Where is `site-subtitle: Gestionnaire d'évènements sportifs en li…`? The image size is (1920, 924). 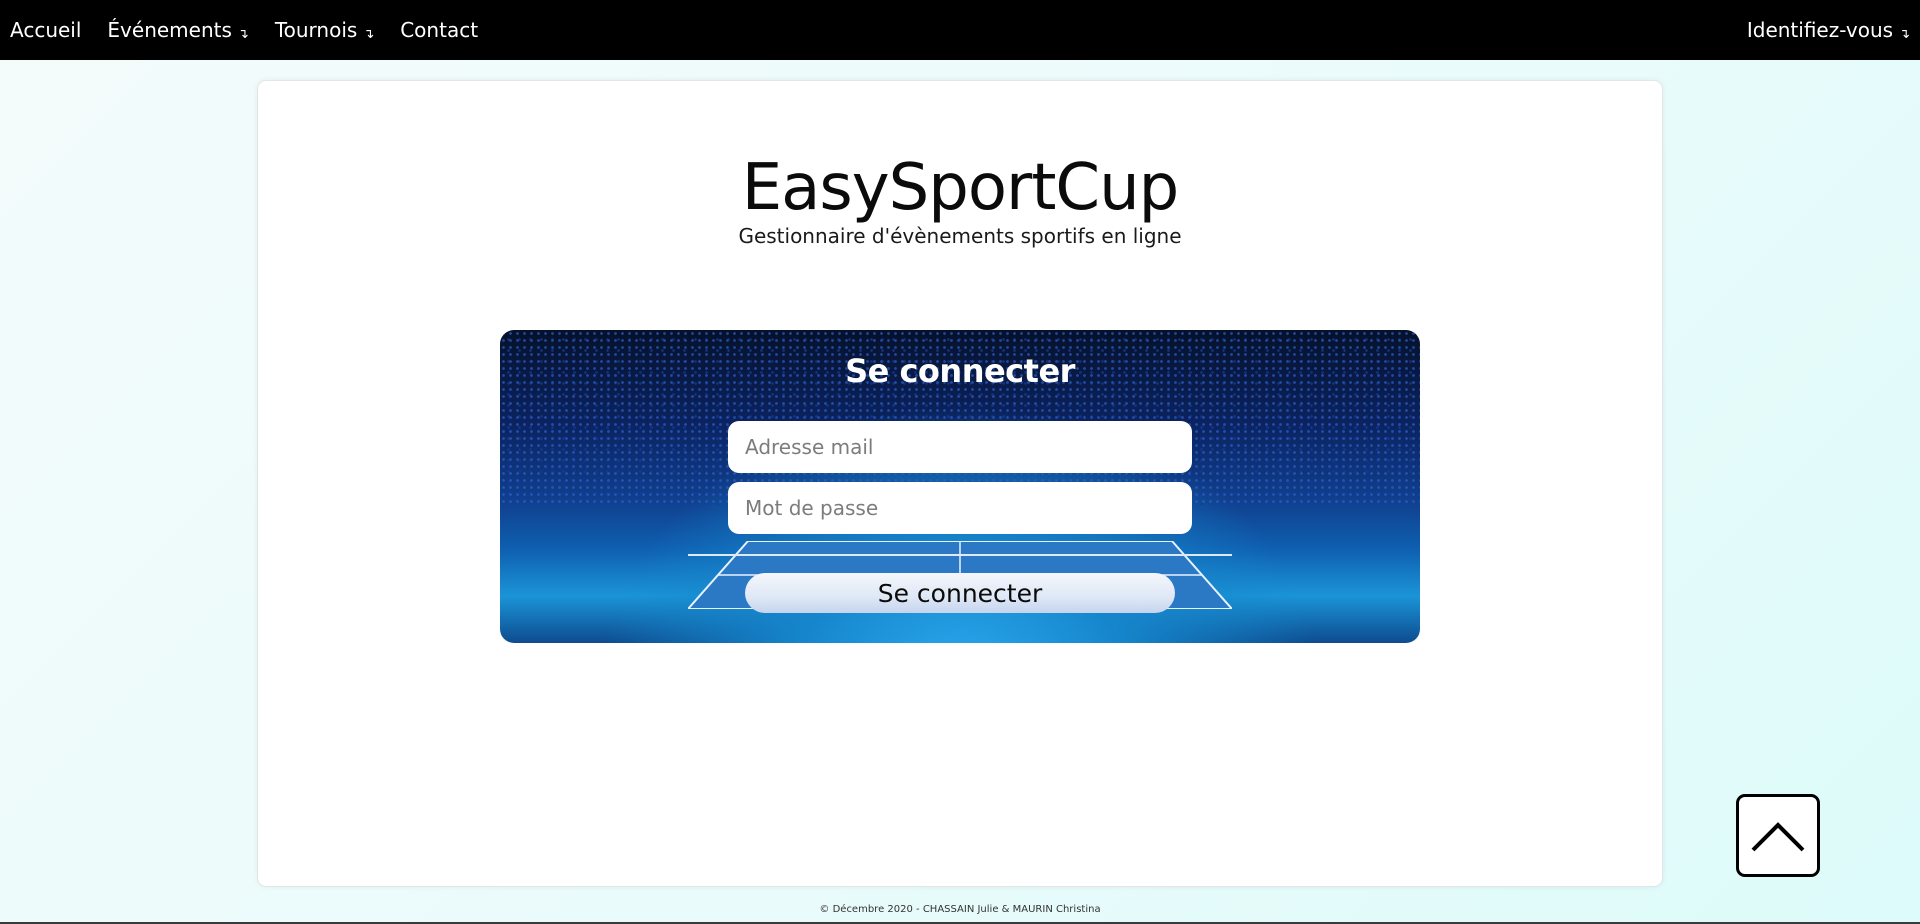 site-subtitle: Gestionnaire d'évènements sportifs en li… is located at coordinates (960, 236).